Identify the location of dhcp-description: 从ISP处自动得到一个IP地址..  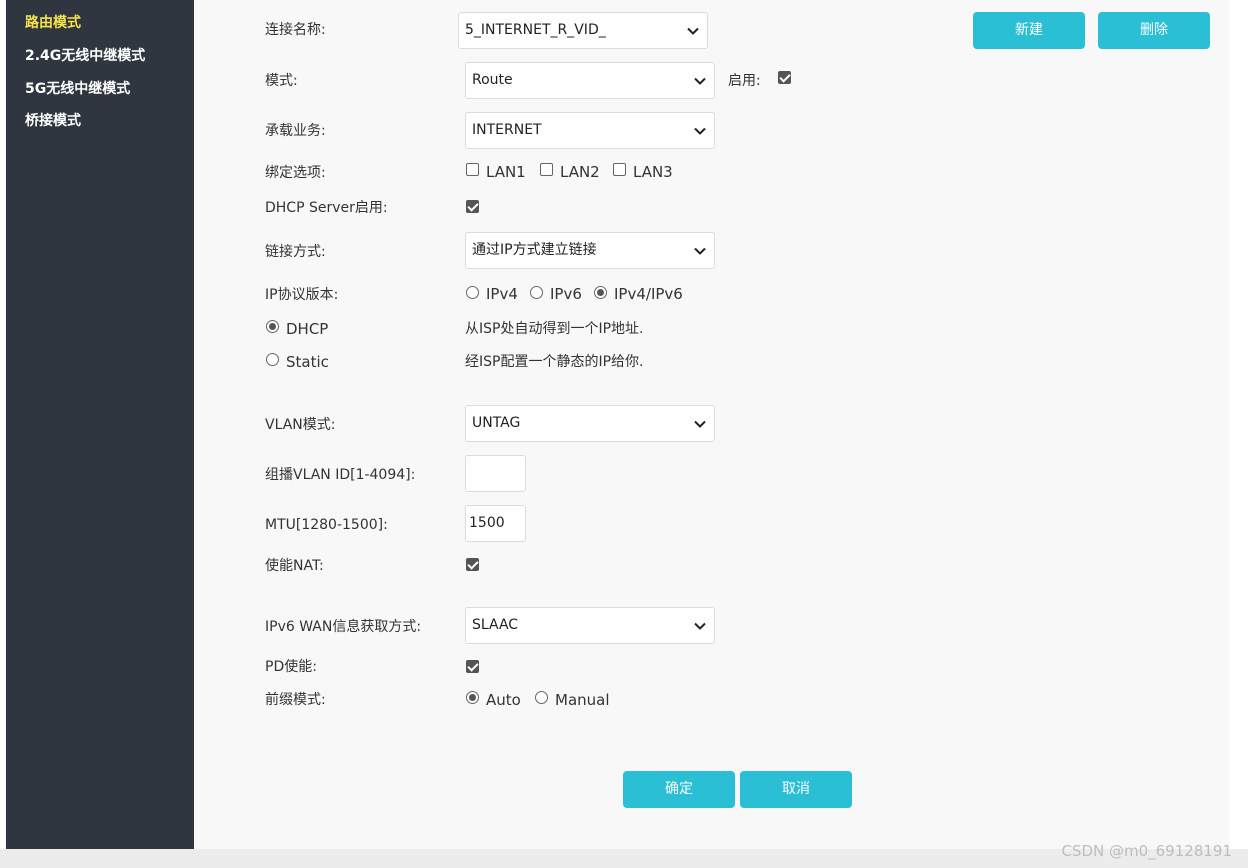
(554, 329).